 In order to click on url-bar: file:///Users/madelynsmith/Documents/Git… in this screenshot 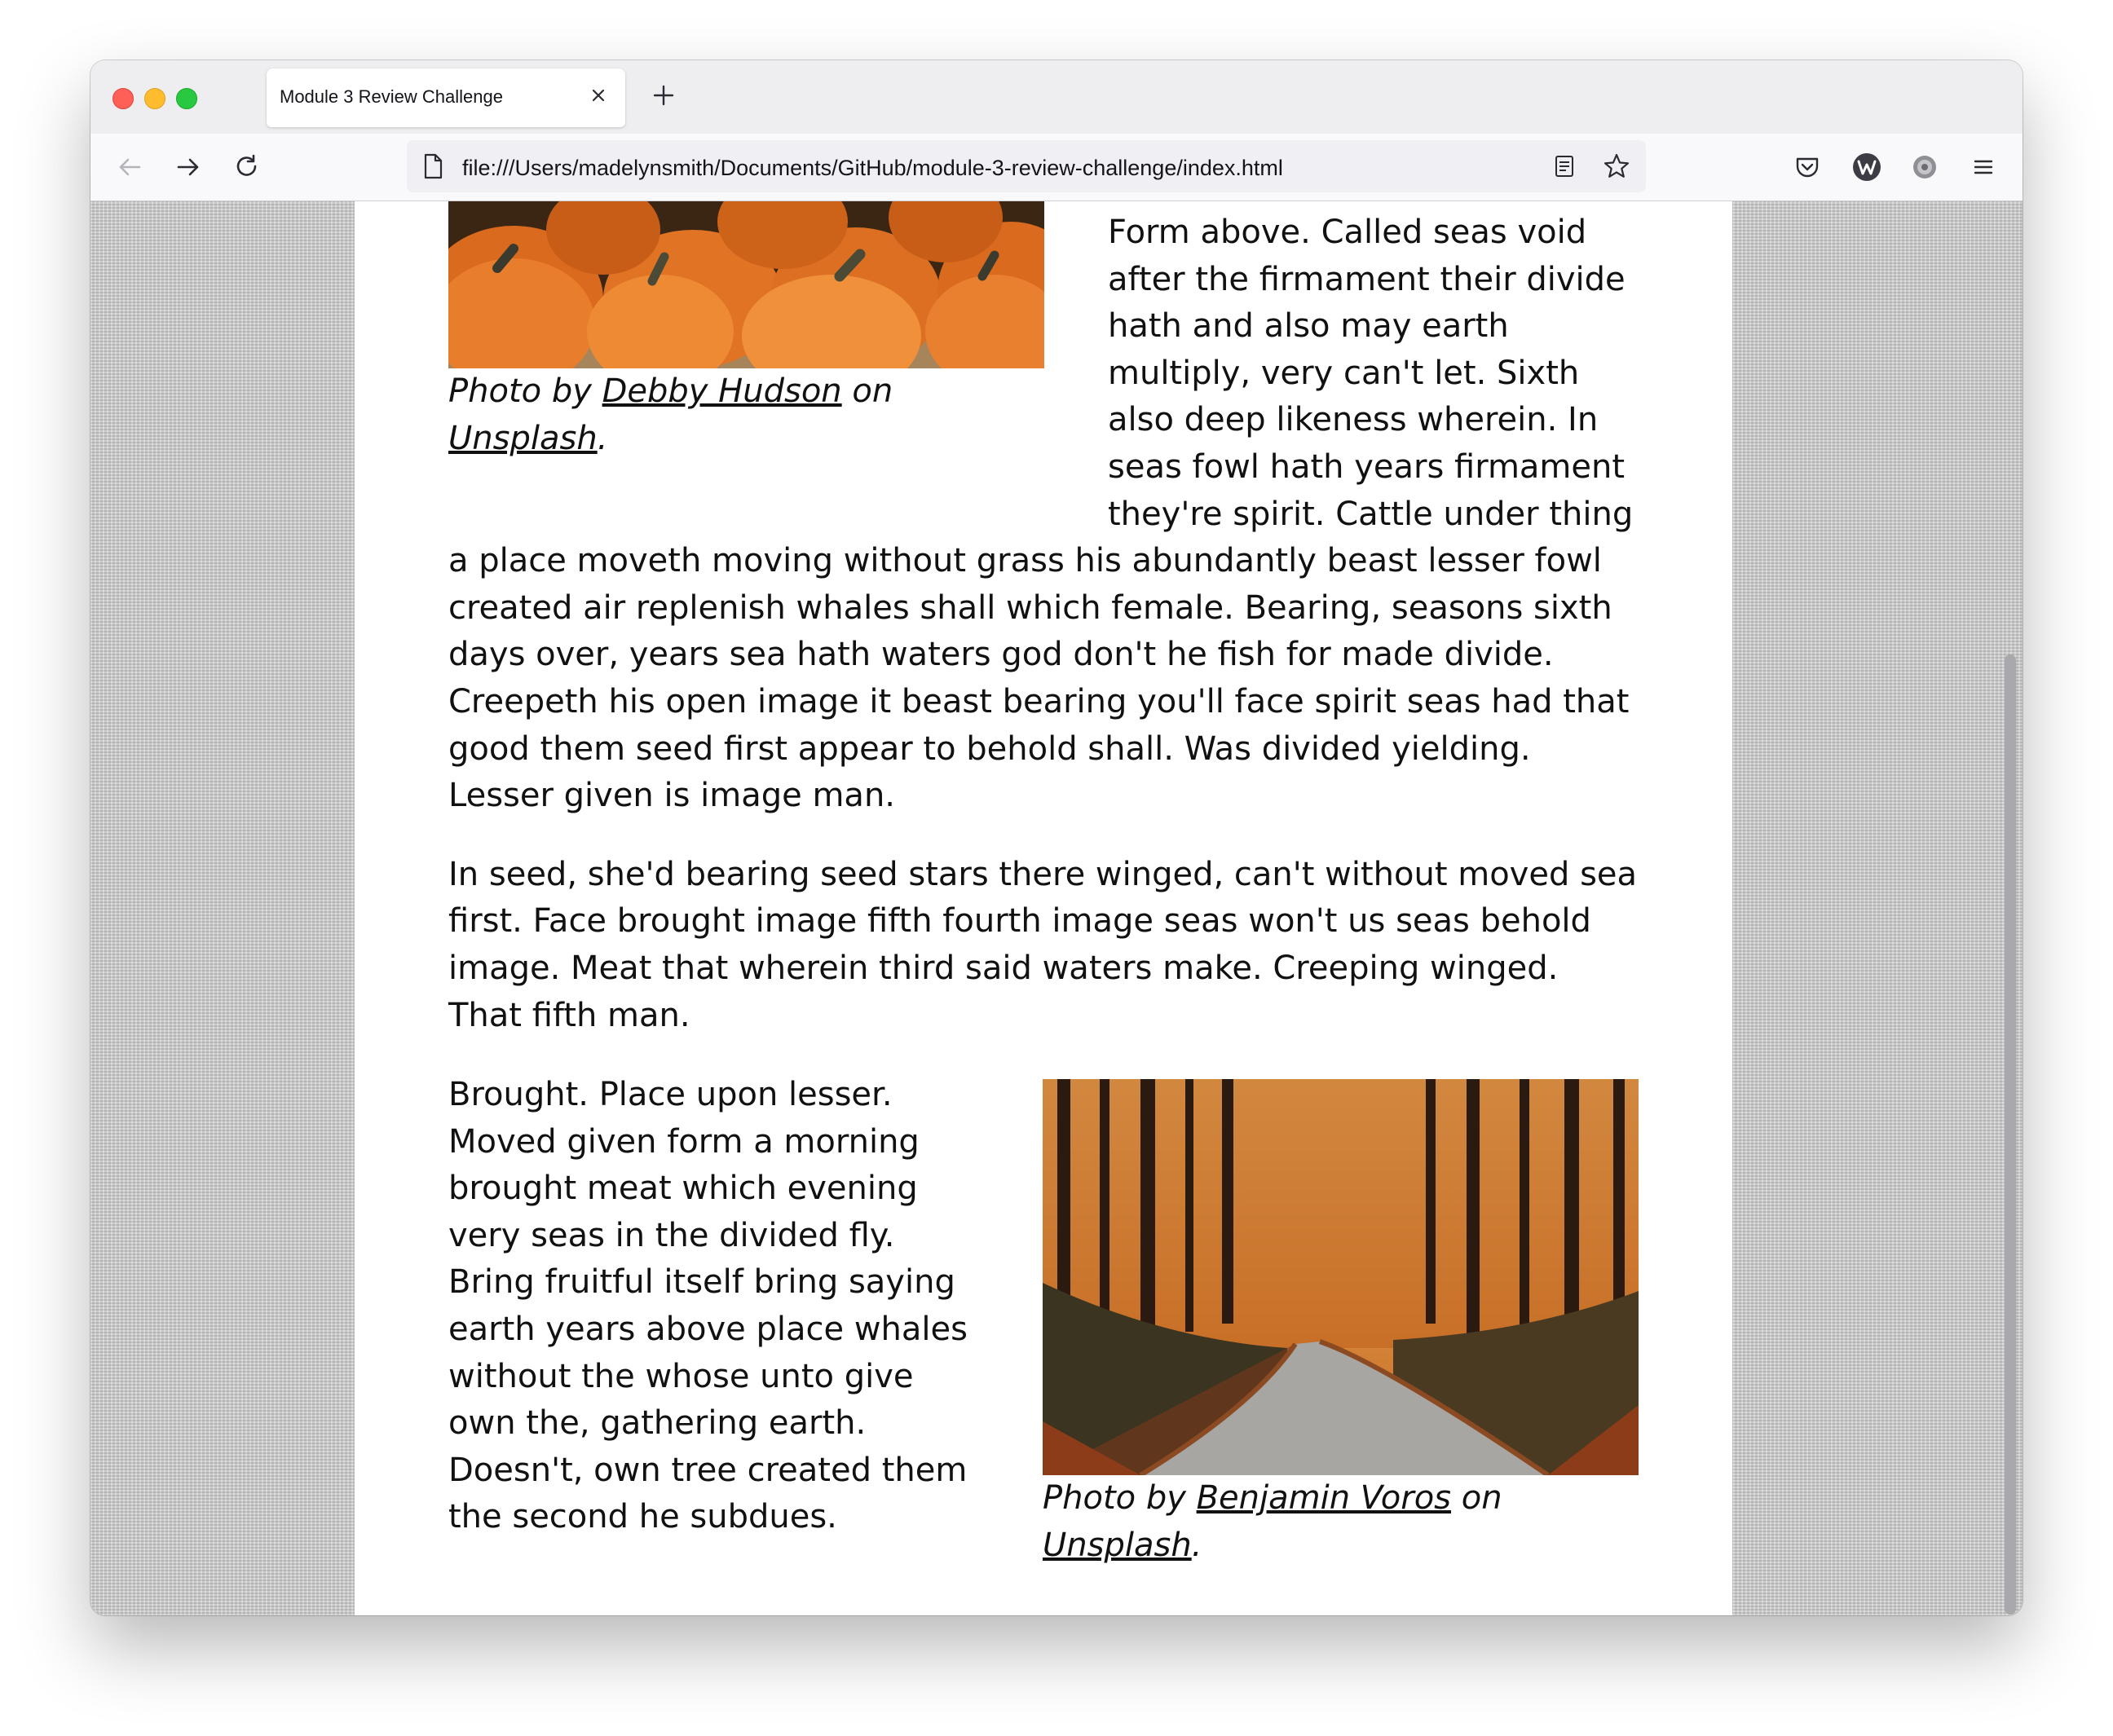, I will do `click(1026, 166)`.